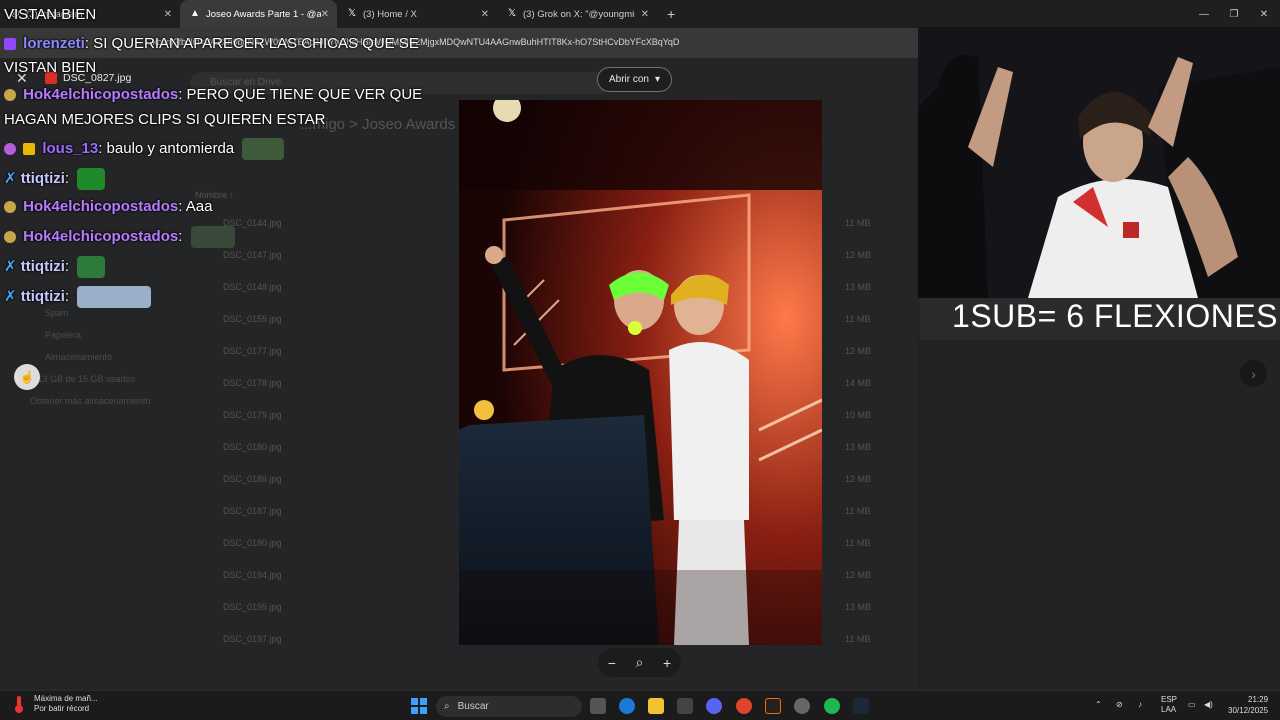 The height and width of the screenshot is (720, 1280). I want to click on chat-message: VISTAN BIEN, so click(50, 14).